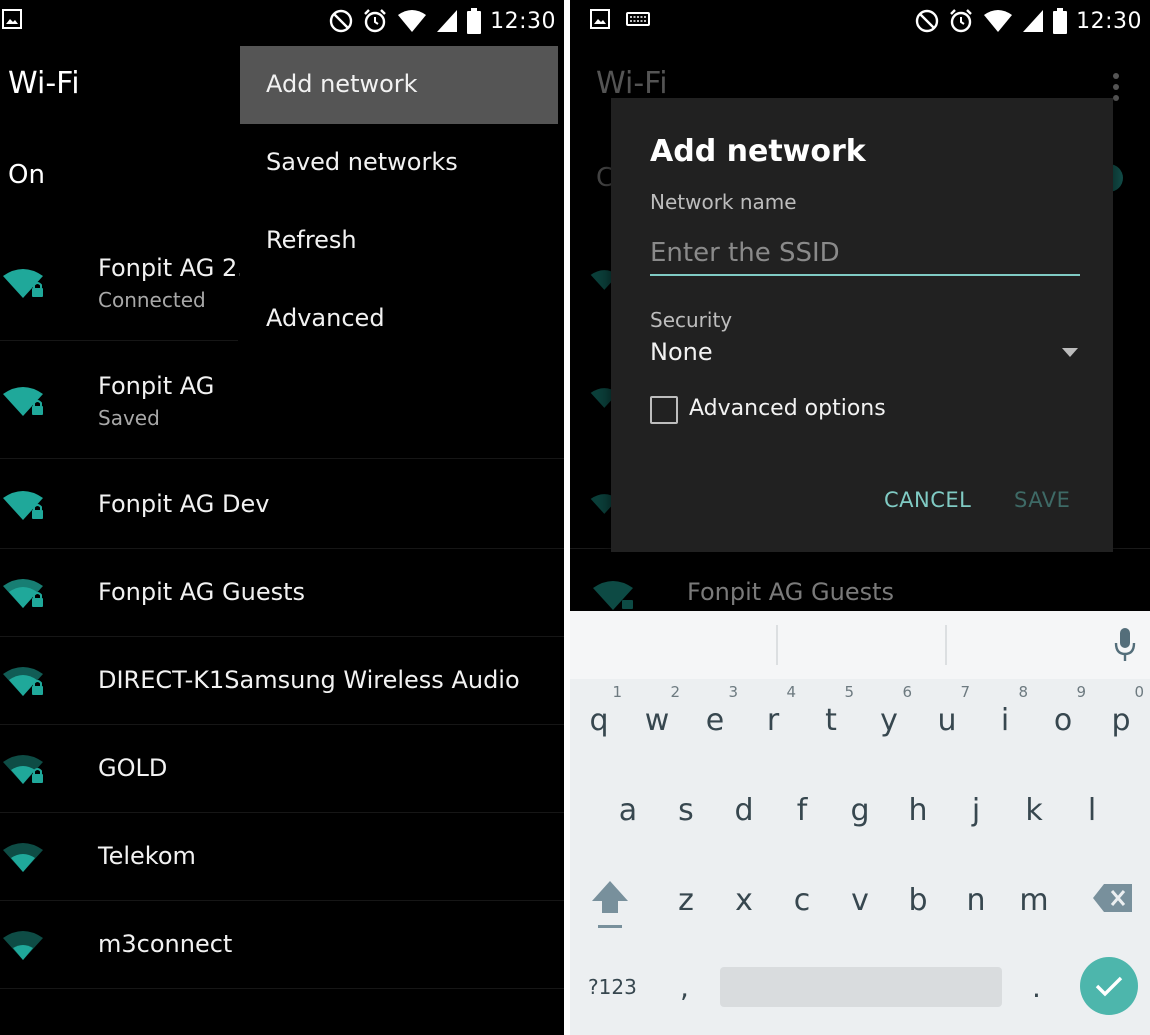 Image resolution: width=1150 pixels, height=1035 pixels. What do you see at coordinates (638, 19) in the screenshot?
I see `keyboard-notification-icon` at bounding box center [638, 19].